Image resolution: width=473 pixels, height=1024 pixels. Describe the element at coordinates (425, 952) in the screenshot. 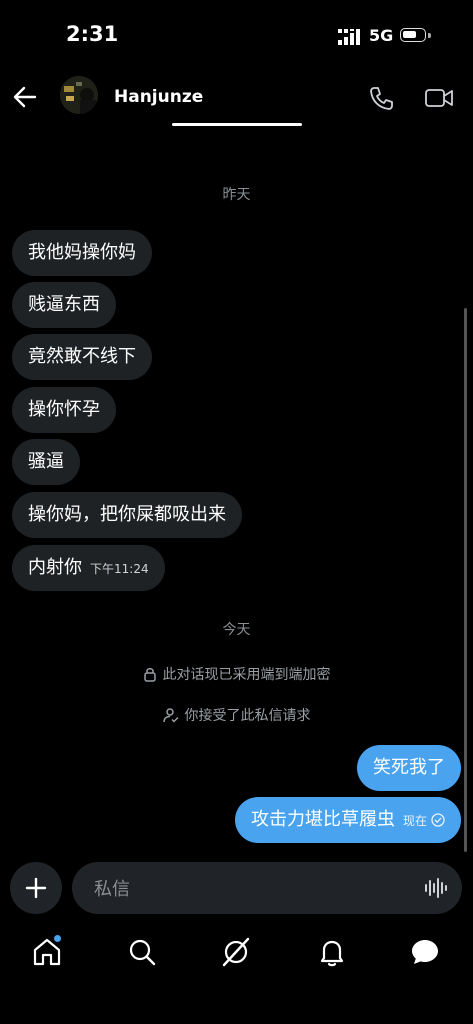

I see `messages-icon` at that location.